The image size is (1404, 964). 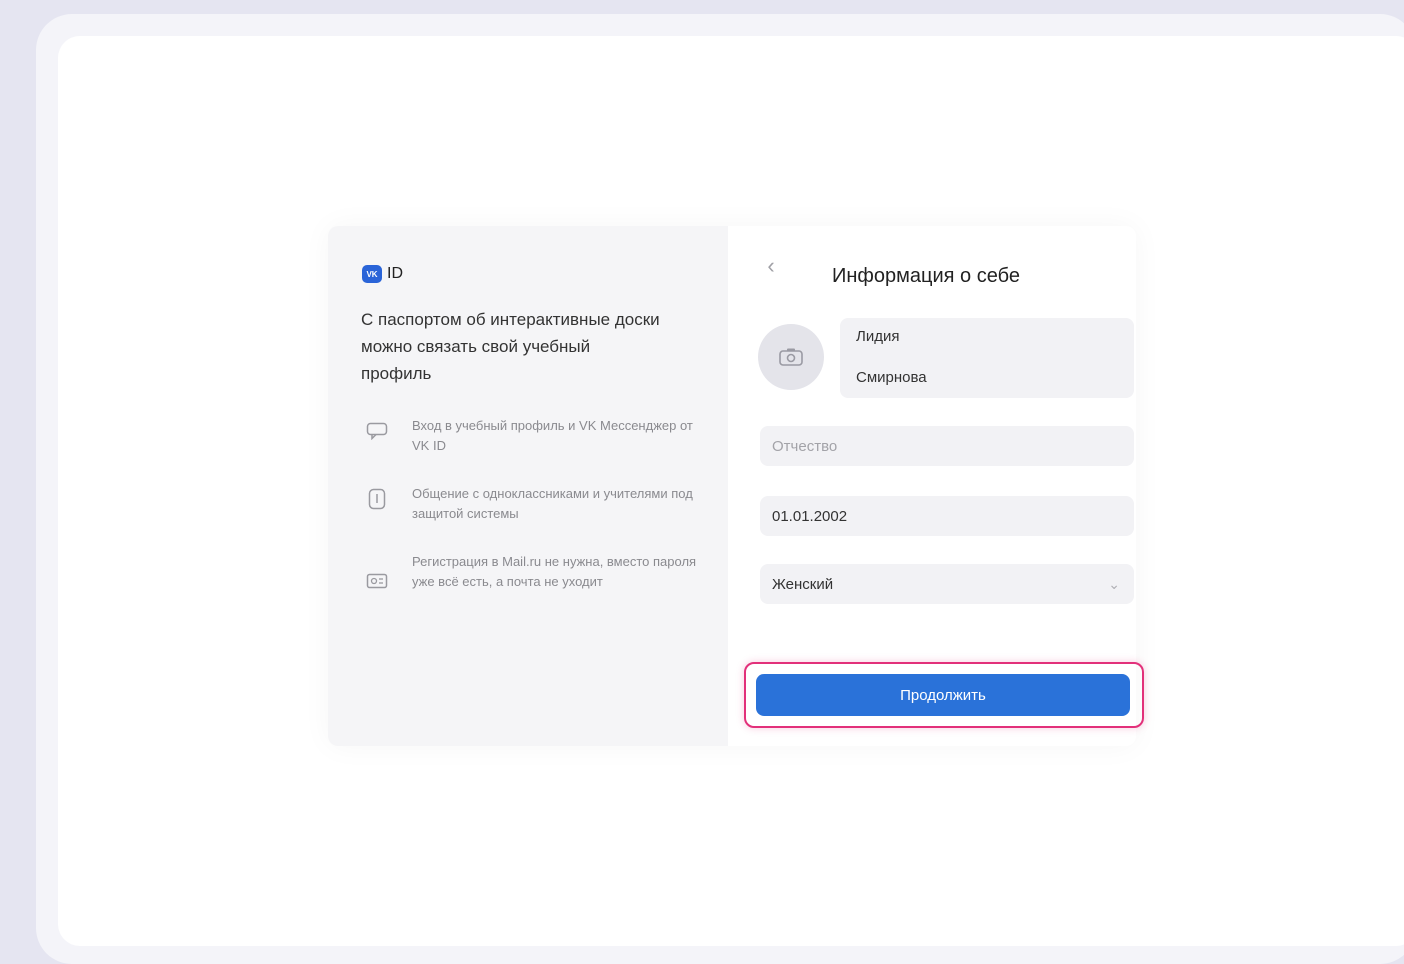 I want to click on patronymic-field: Отчество, so click(x=947, y=446).